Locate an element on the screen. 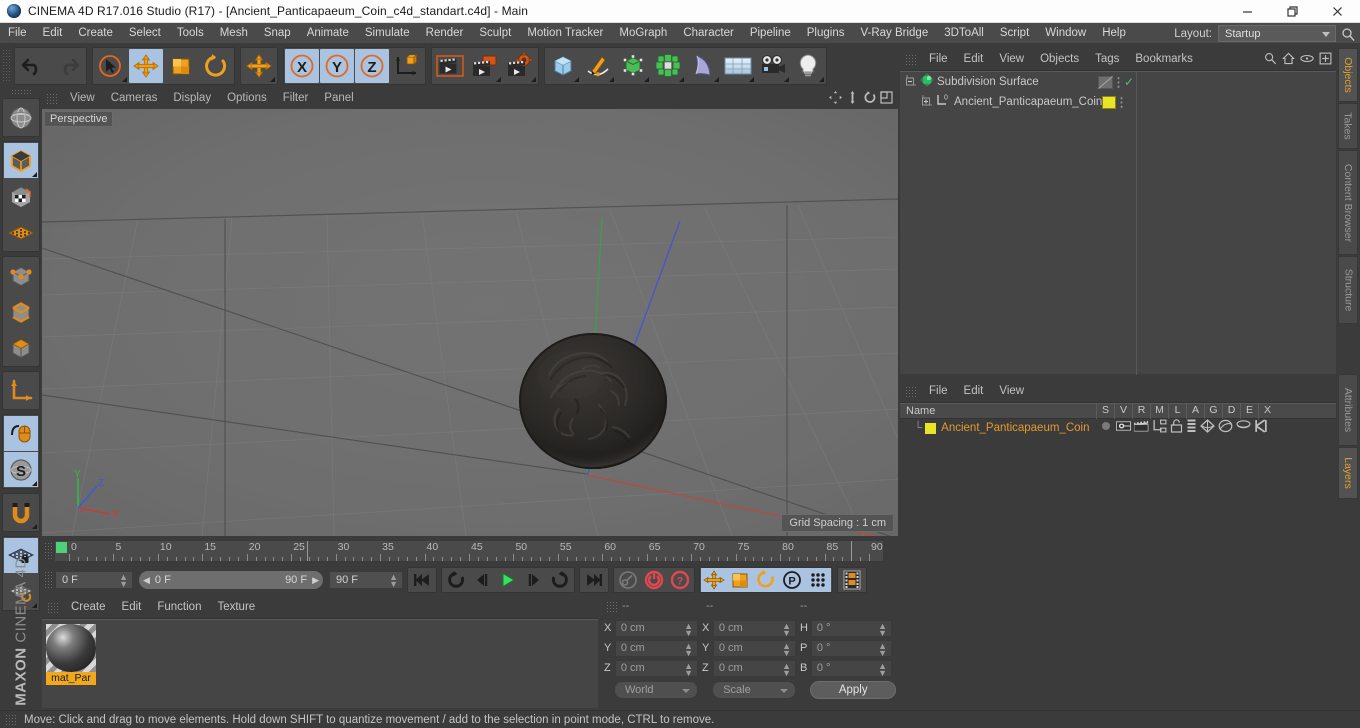  column-header-d: D is located at coordinates (1231, 411).